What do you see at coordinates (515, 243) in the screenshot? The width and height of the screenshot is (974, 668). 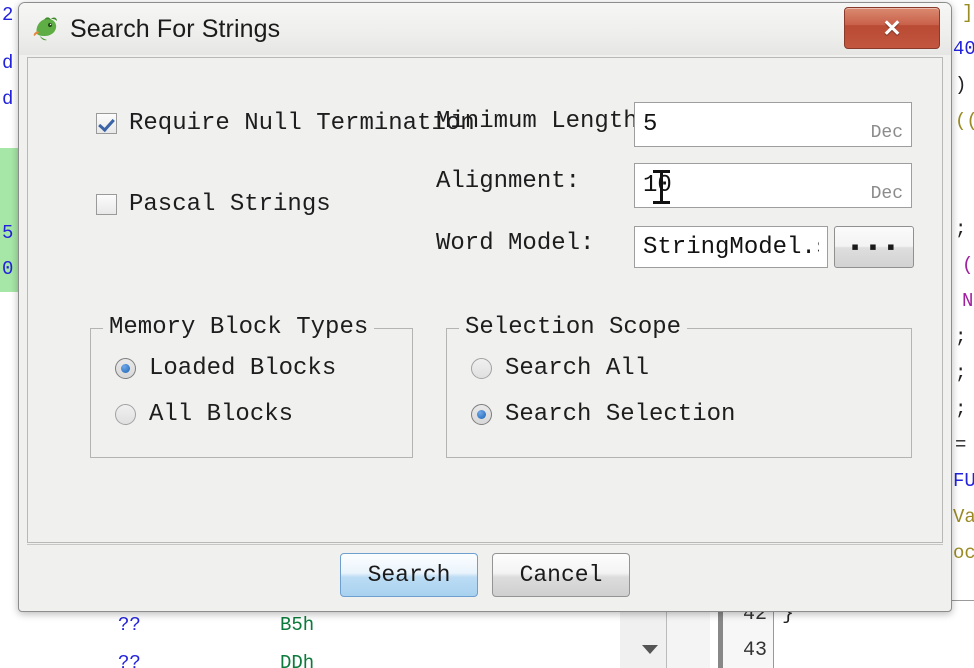 I see `word-model-label: Word Model:` at bounding box center [515, 243].